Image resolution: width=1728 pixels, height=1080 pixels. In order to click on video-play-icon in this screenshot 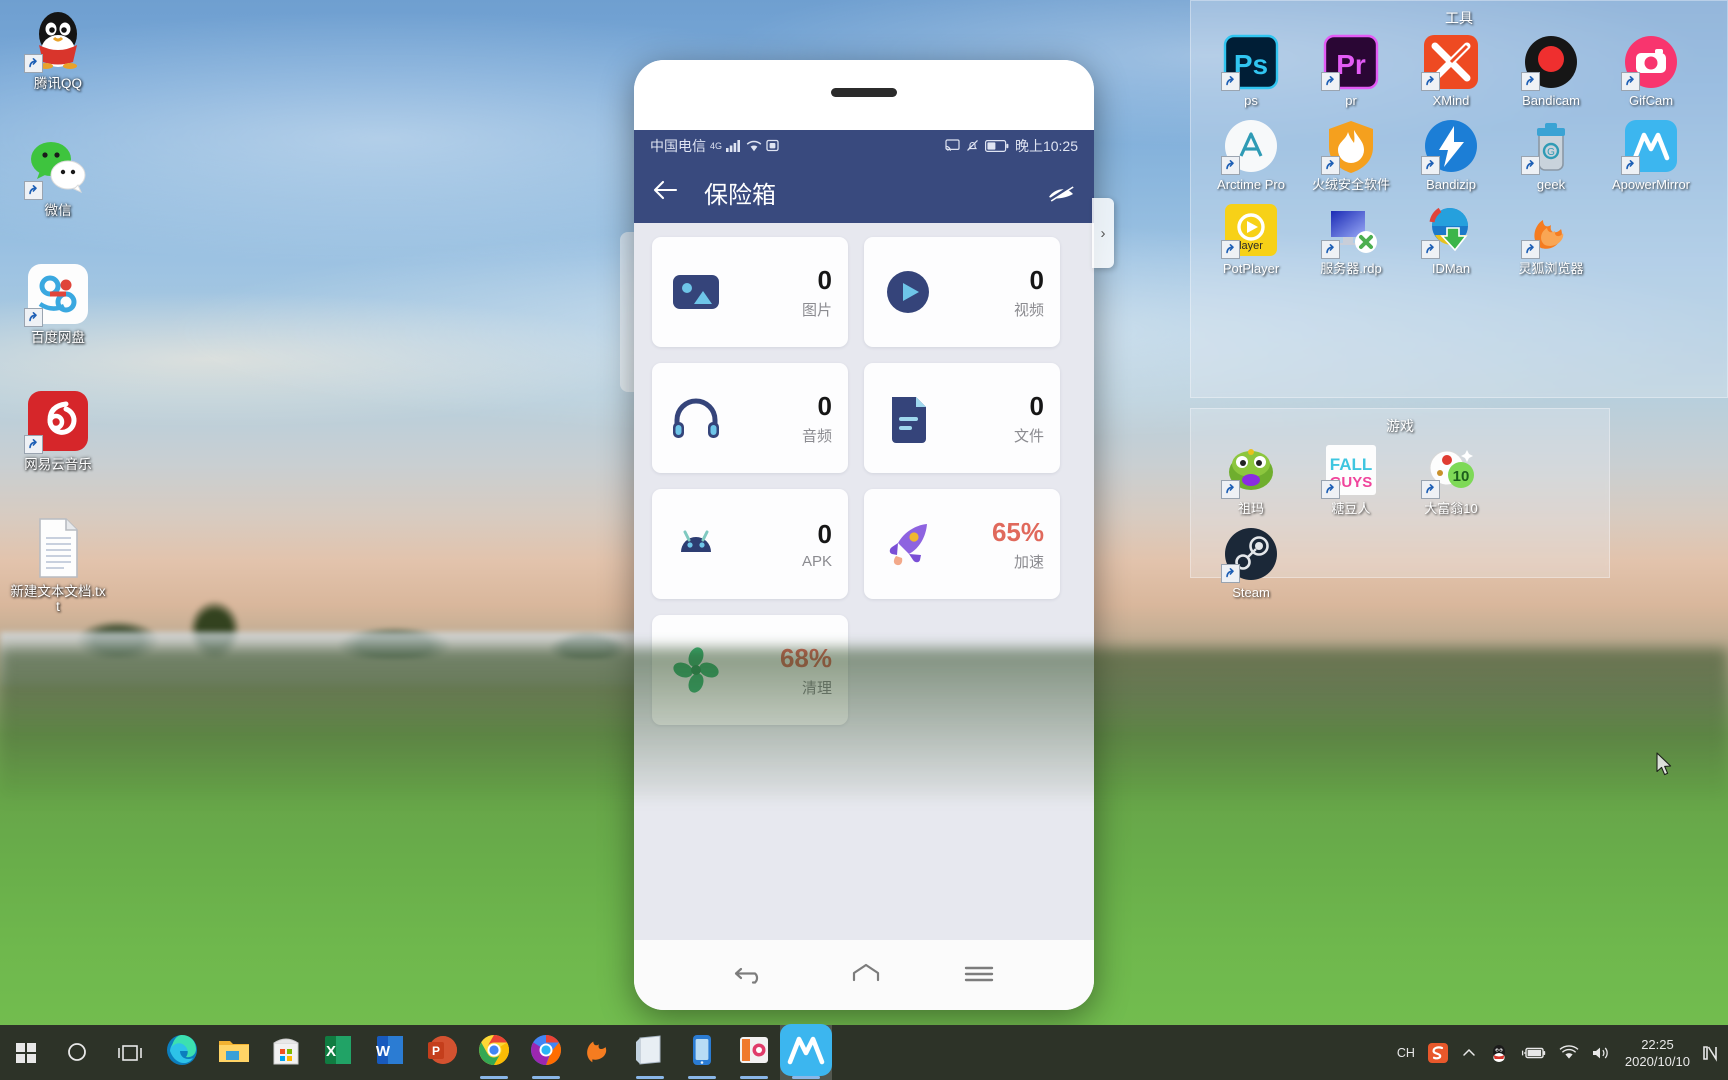, I will do `click(908, 292)`.